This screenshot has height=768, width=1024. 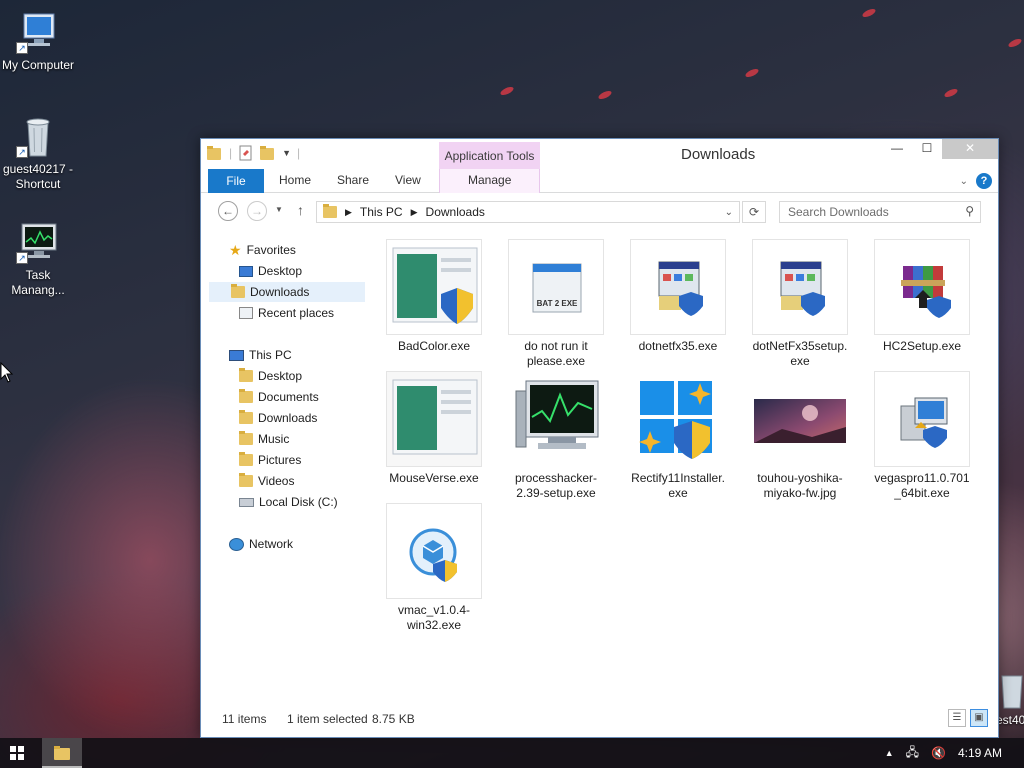 I want to click on app-shield-icon, so click(x=434, y=287).